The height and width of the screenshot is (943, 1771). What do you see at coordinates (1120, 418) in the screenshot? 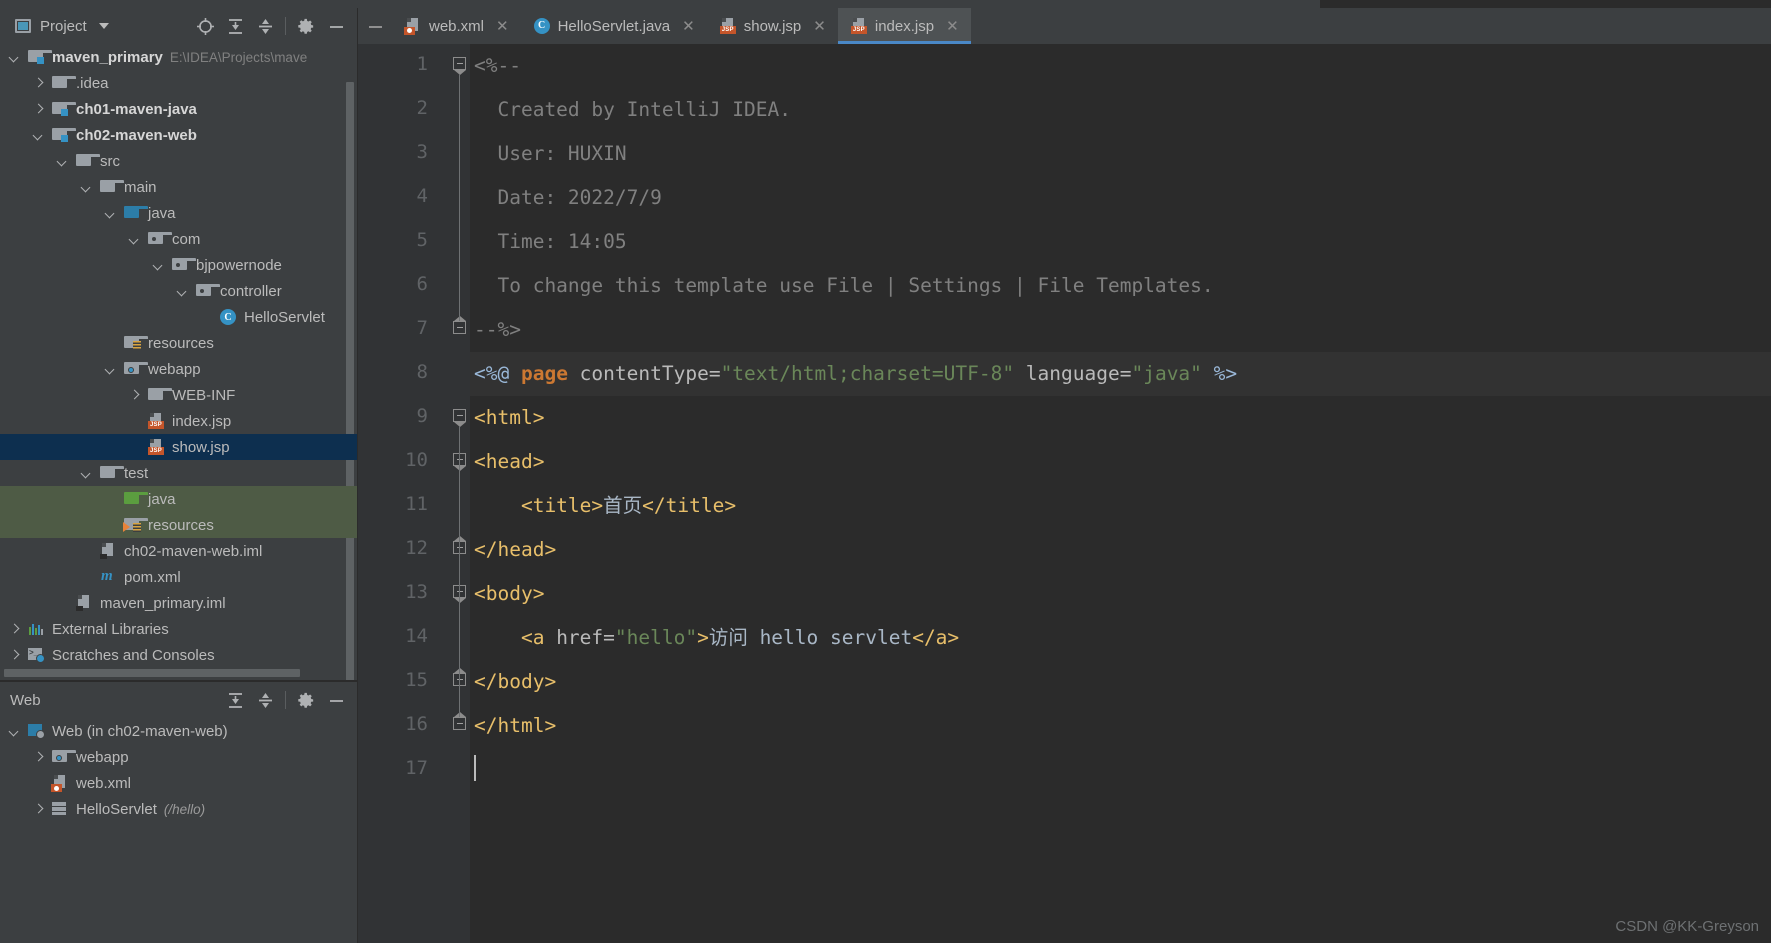
I see `code-line: <html>` at bounding box center [1120, 418].